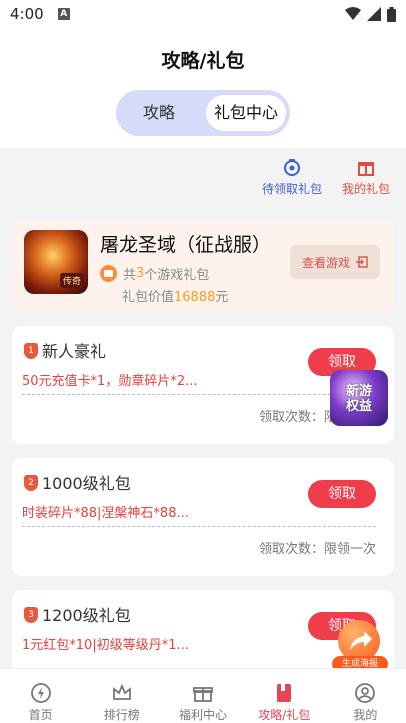 Image resolution: width=406 pixels, height=723 pixels. What do you see at coordinates (140, 273) in the screenshot?
I see `gift-count: 3` at bounding box center [140, 273].